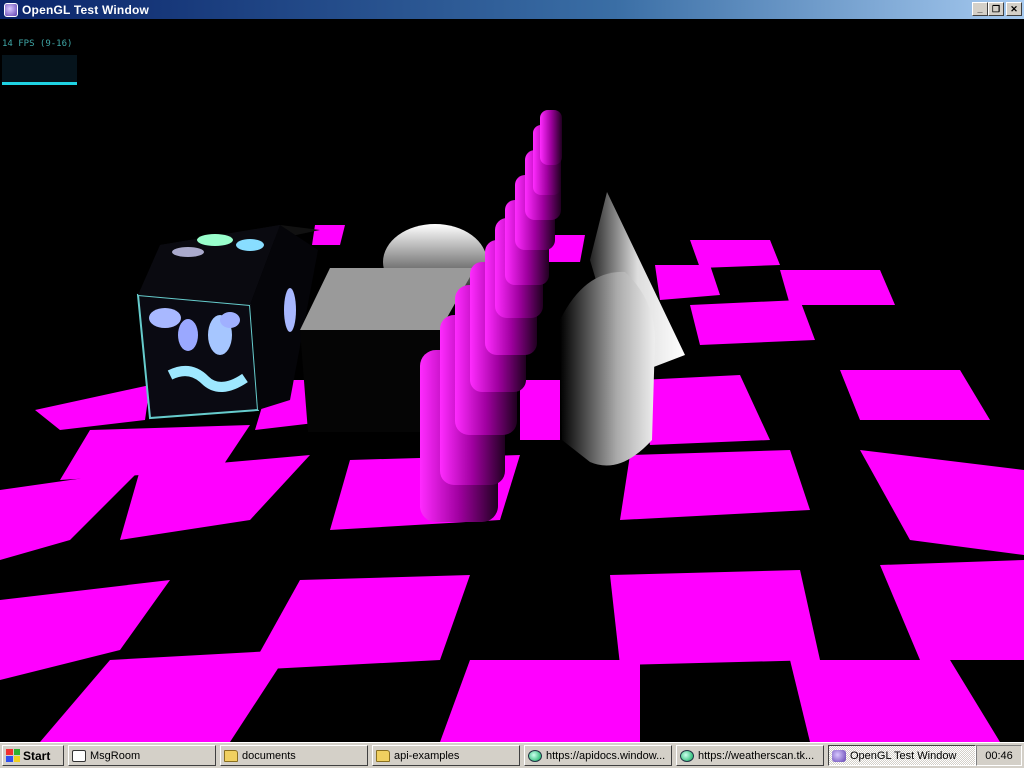  I want to click on cylinder, so click(607, 368).